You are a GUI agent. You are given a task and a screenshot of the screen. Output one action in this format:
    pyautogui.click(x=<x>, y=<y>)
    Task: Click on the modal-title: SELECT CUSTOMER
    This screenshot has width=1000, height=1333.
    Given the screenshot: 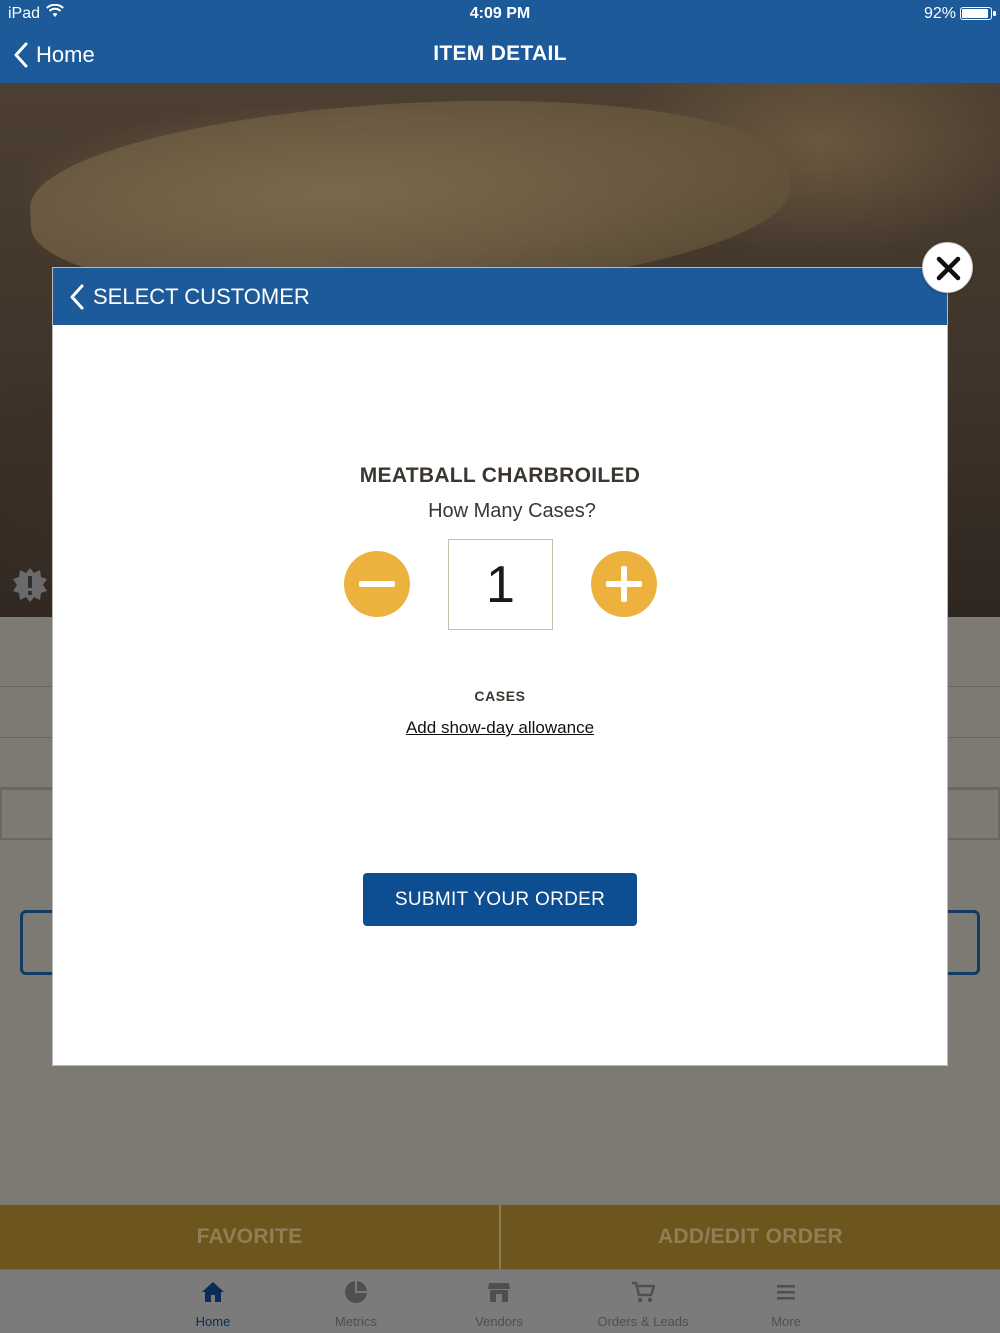 What is the action you would take?
    pyautogui.click(x=201, y=296)
    